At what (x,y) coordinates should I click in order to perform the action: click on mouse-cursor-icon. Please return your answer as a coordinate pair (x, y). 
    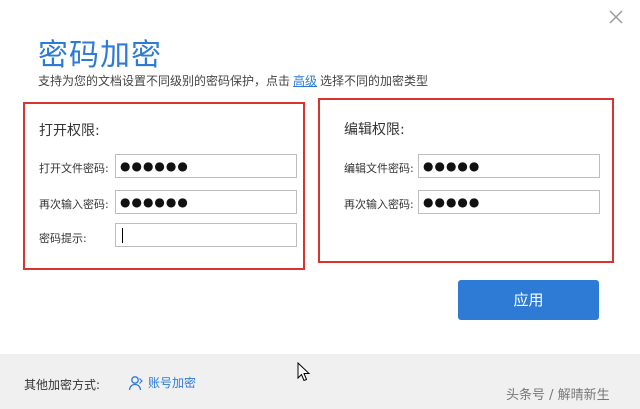
    Looking at the image, I should click on (304, 372).